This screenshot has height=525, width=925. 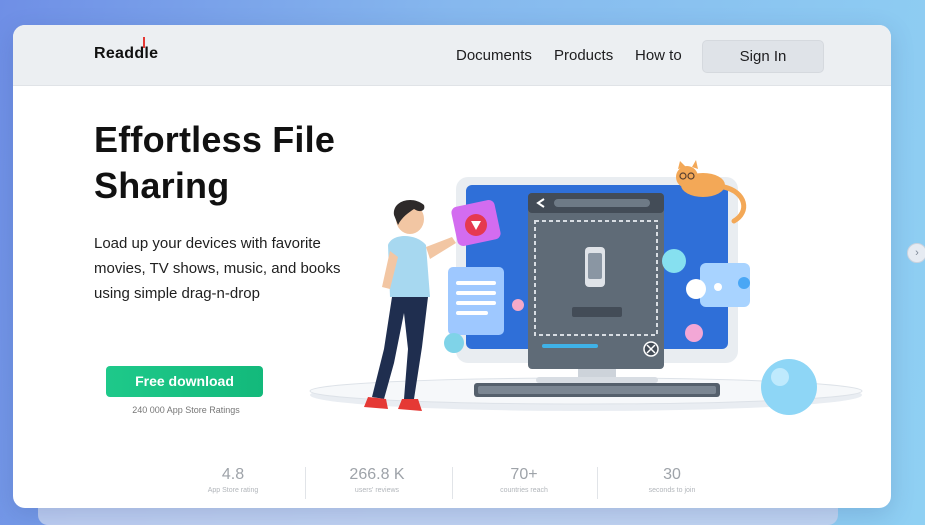 I want to click on readdle-logo: Readdle, so click(x=126, y=54).